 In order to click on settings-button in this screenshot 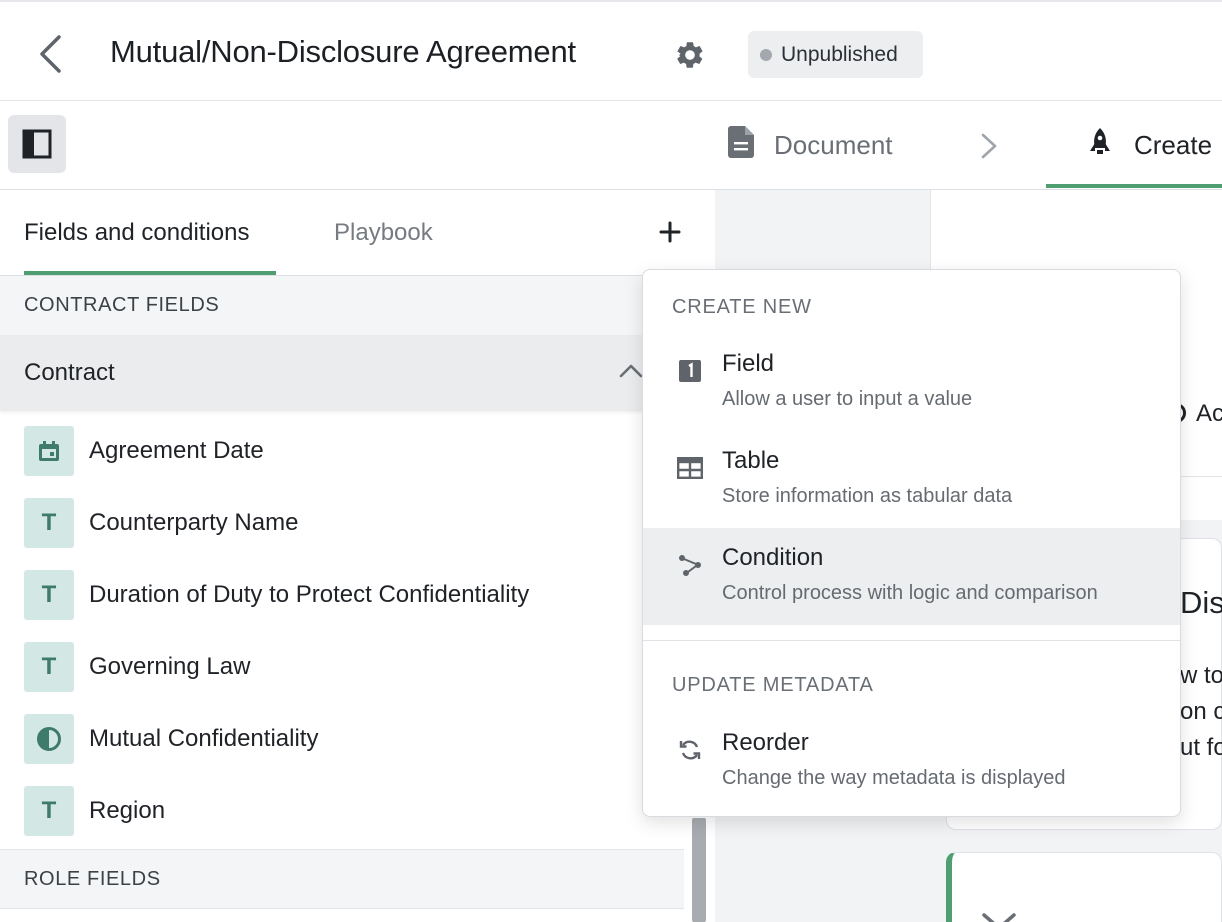, I will do `click(690, 55)`.